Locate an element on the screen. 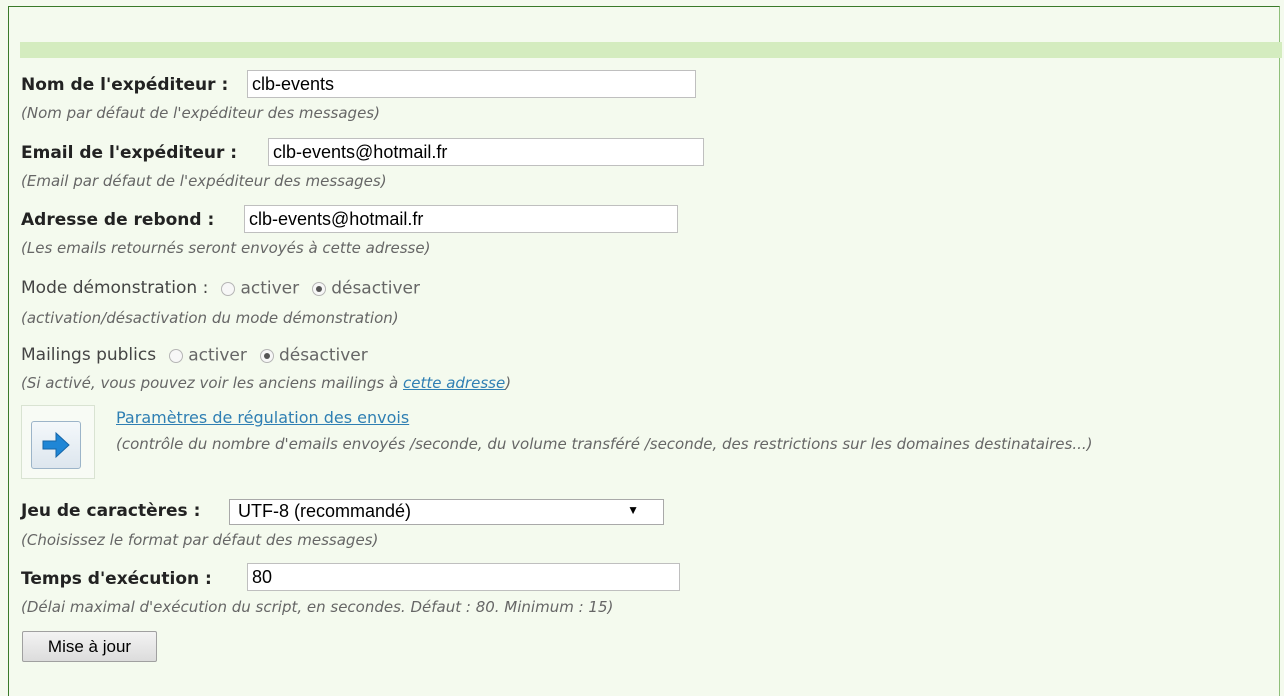  bounce-address-row: Adresse de rebond : is located at coordinates (117, 220).